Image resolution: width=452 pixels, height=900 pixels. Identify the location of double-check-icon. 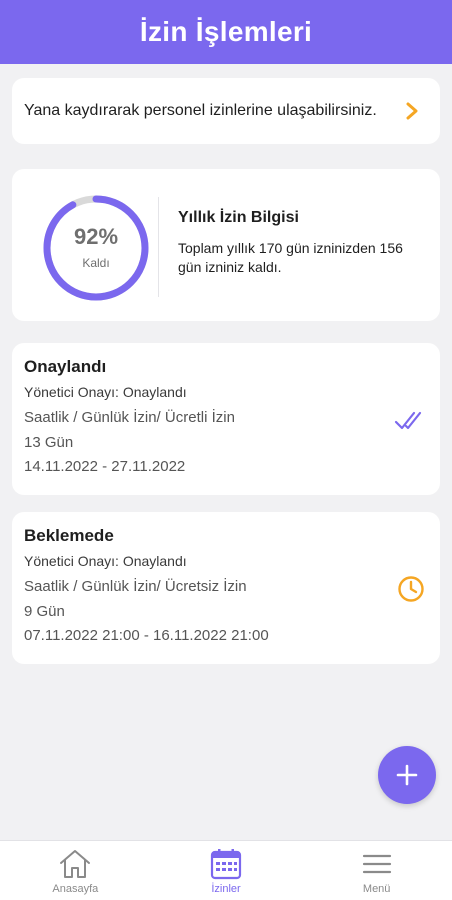
(408, 420).